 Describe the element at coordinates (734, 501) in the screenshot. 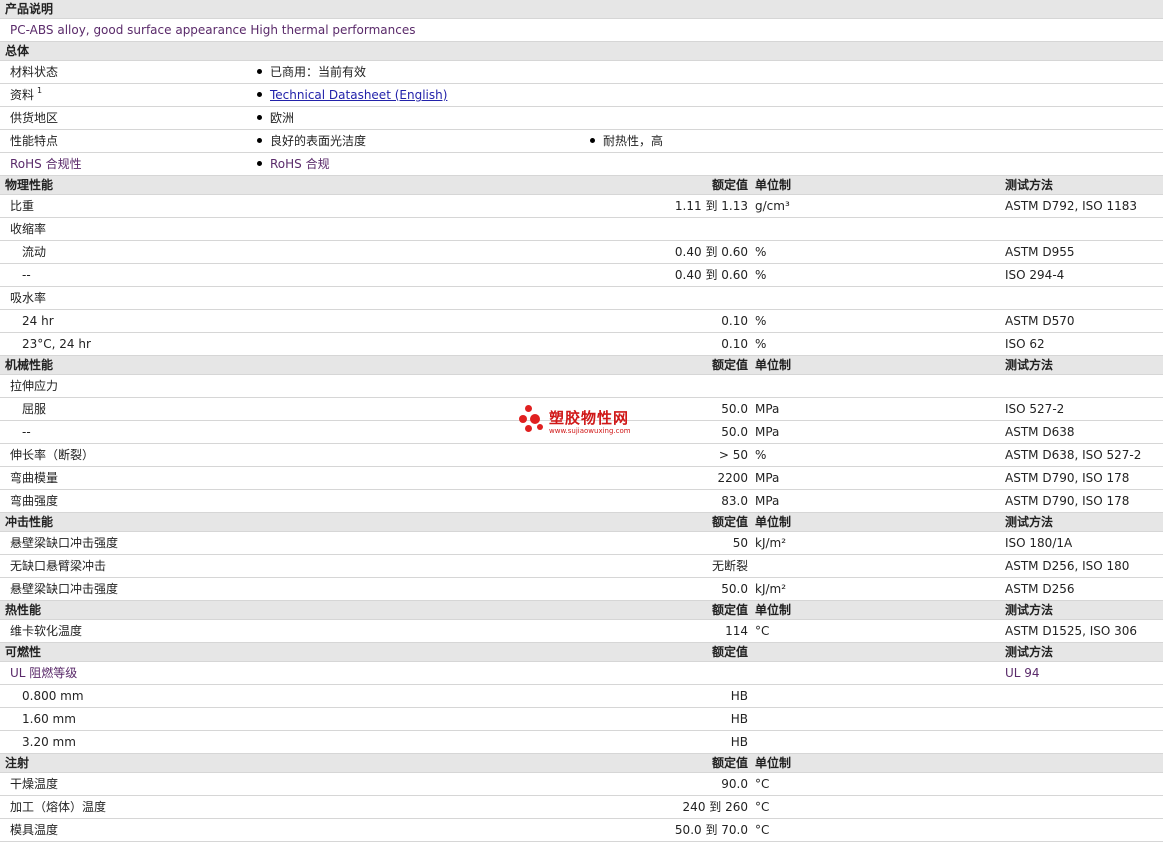

I see `property-value: 83.0` at that location.